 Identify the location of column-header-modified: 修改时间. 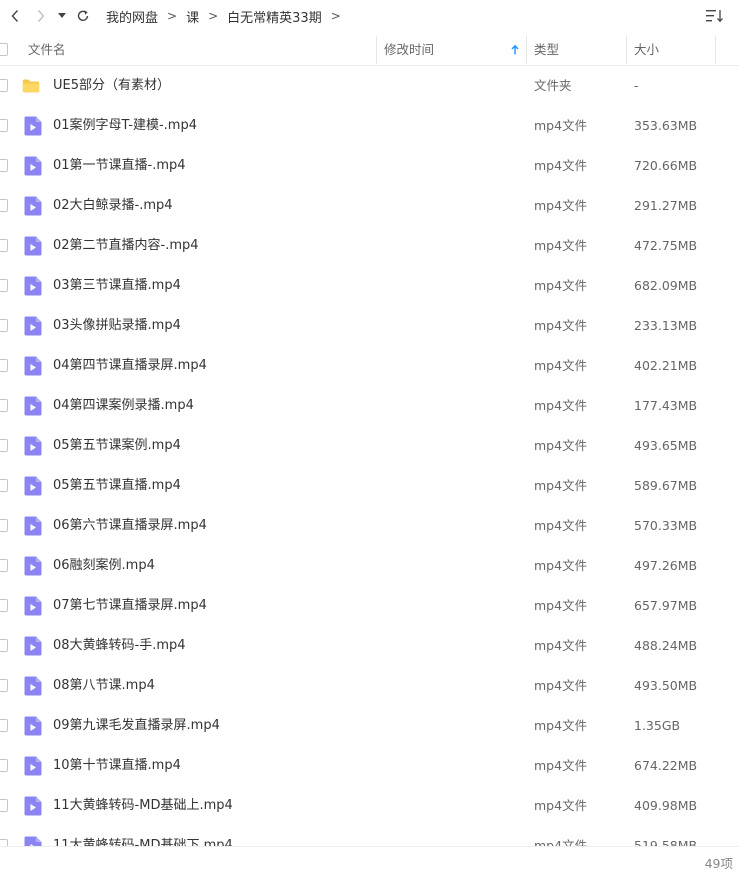
(409, 50).